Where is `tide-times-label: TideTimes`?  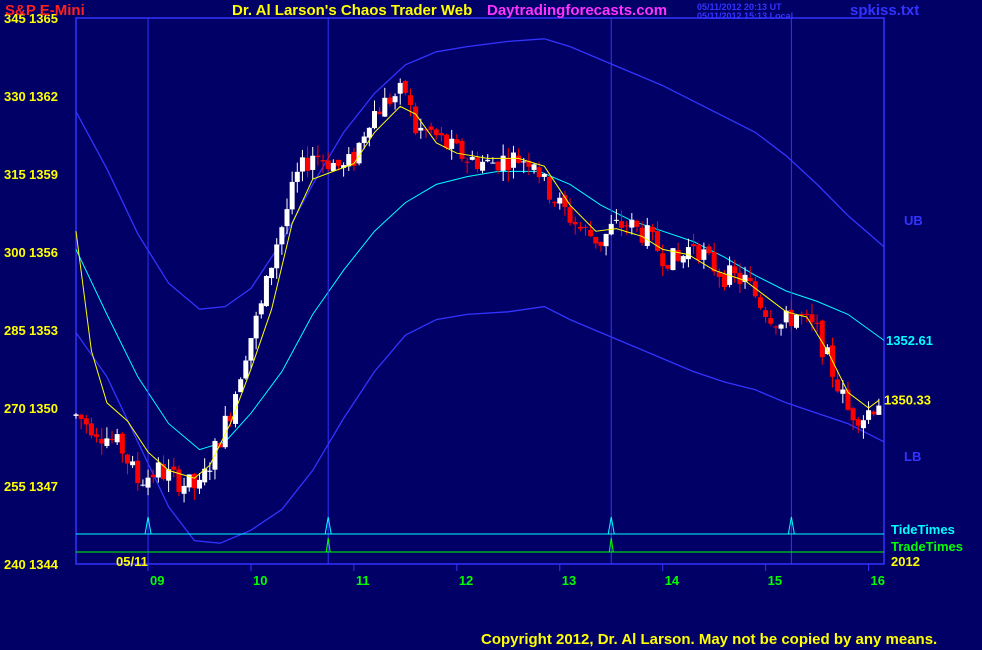 tide-times-label: TideTimes is located at coordinates (923, 529).